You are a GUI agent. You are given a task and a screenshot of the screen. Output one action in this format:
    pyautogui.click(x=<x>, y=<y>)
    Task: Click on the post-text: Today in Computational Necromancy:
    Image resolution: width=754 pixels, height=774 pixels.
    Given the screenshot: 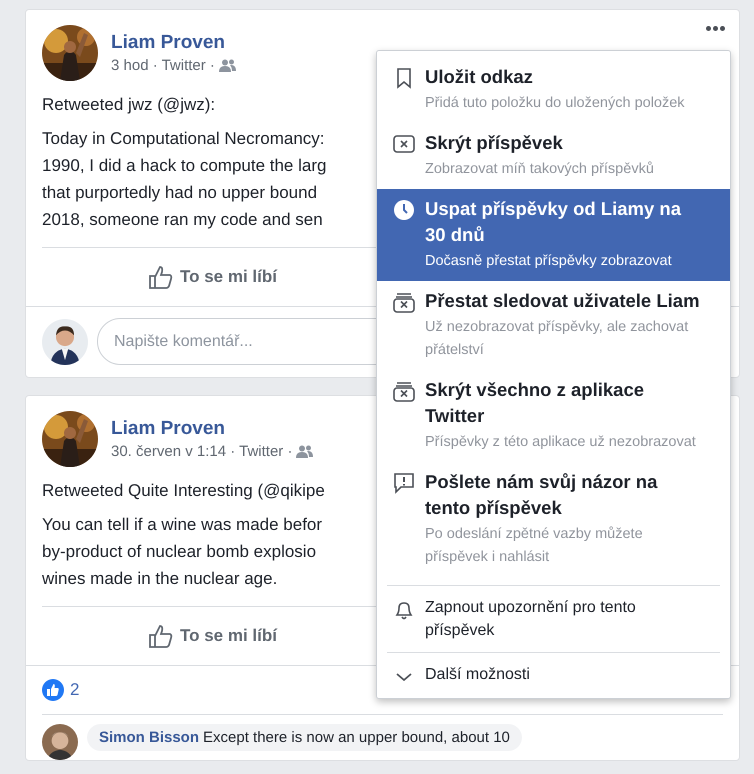 What is the action you would take?
    pyautogui.click(x=184, y=139)
    